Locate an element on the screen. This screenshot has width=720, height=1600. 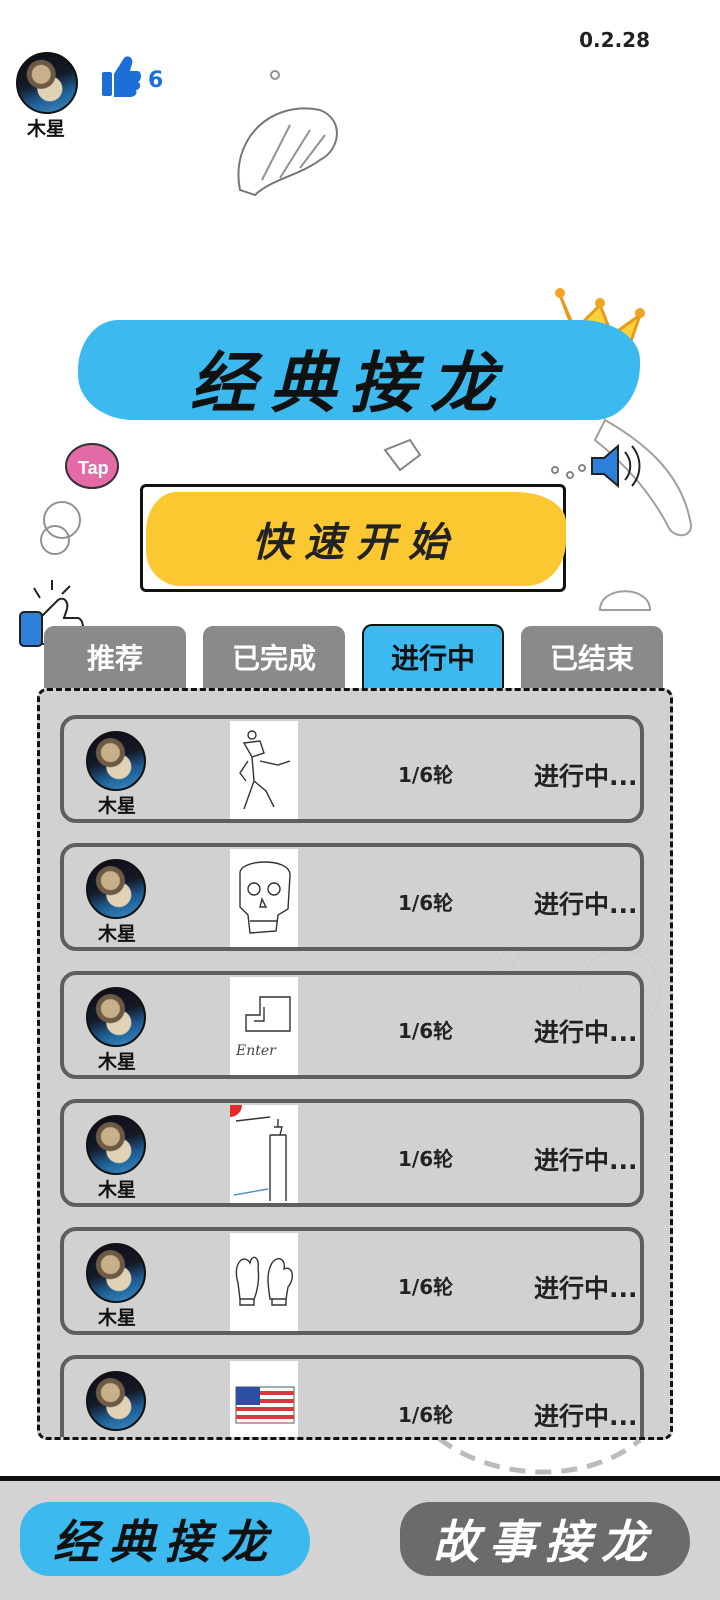
svg-text: Tap is located at coordinates (93, 468).